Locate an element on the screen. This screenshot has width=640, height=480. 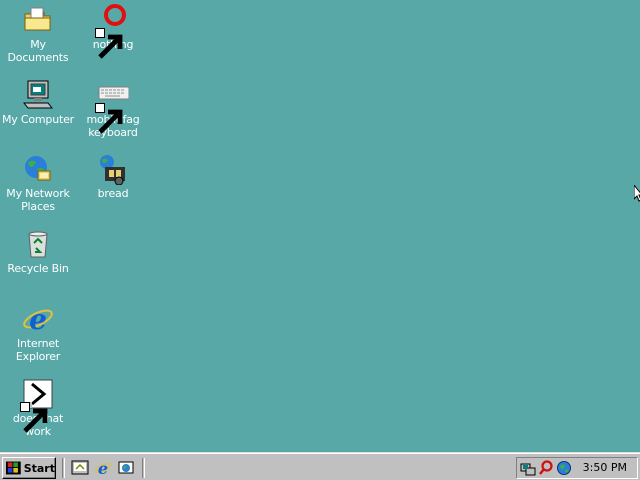
network-places-icon is located at coordinates (38, 169).